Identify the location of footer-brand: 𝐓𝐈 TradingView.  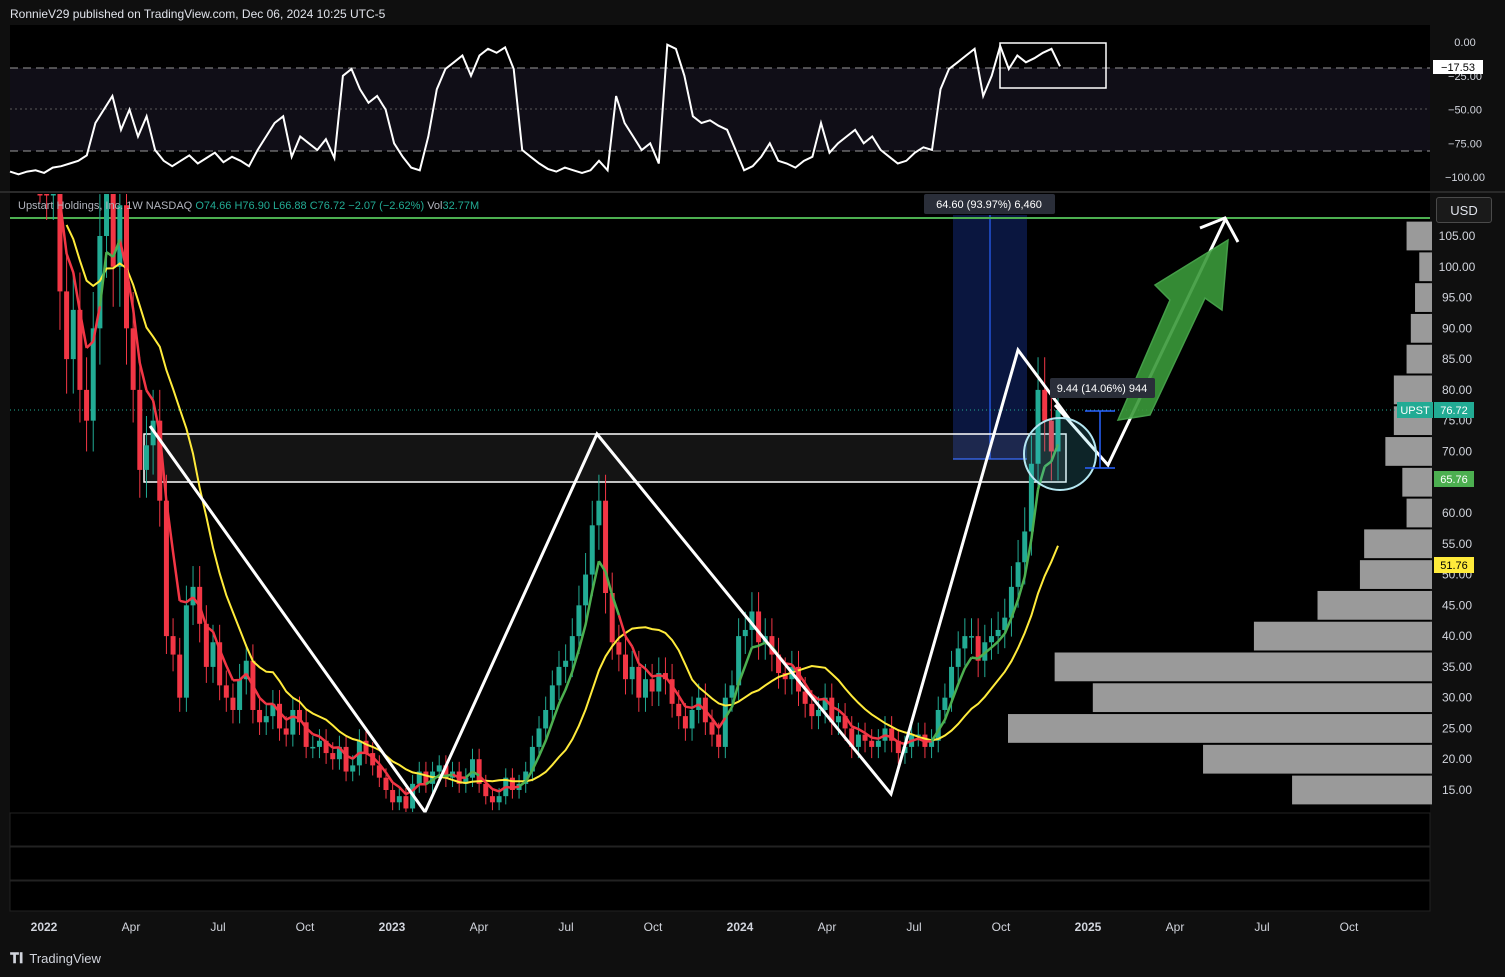
(55, 958).